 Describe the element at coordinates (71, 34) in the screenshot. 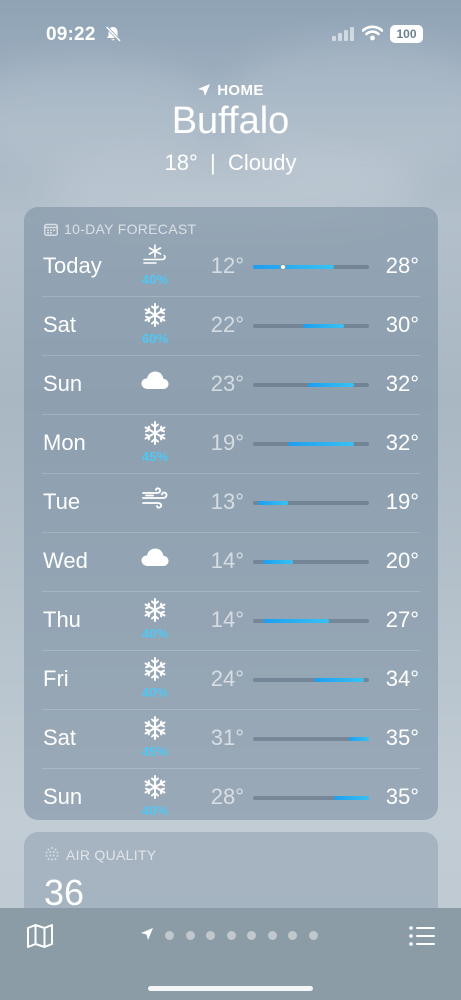

I see `status-time: 09:22` at that location.